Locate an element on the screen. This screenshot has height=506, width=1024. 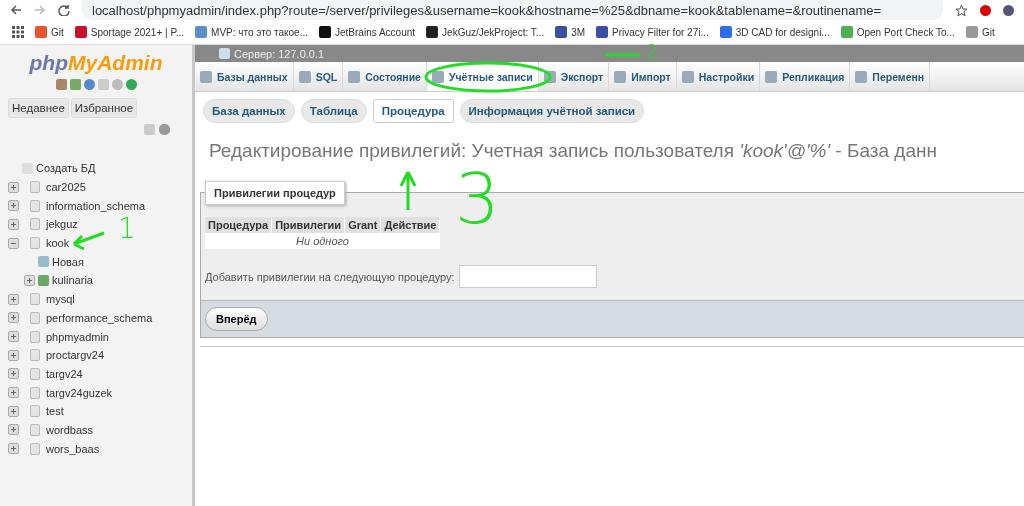
tree-item: proctargv24 is located at coordinates (75, 355).